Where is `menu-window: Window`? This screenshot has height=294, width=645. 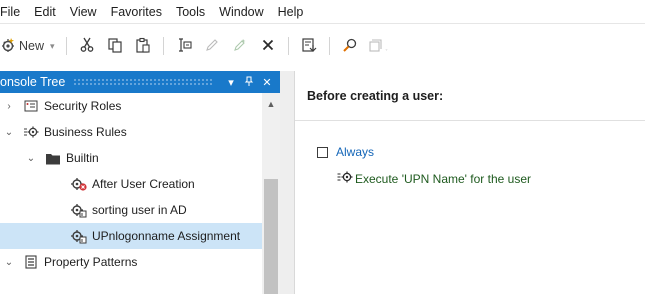 menu-window: Window is located at coordinates (241, 12).